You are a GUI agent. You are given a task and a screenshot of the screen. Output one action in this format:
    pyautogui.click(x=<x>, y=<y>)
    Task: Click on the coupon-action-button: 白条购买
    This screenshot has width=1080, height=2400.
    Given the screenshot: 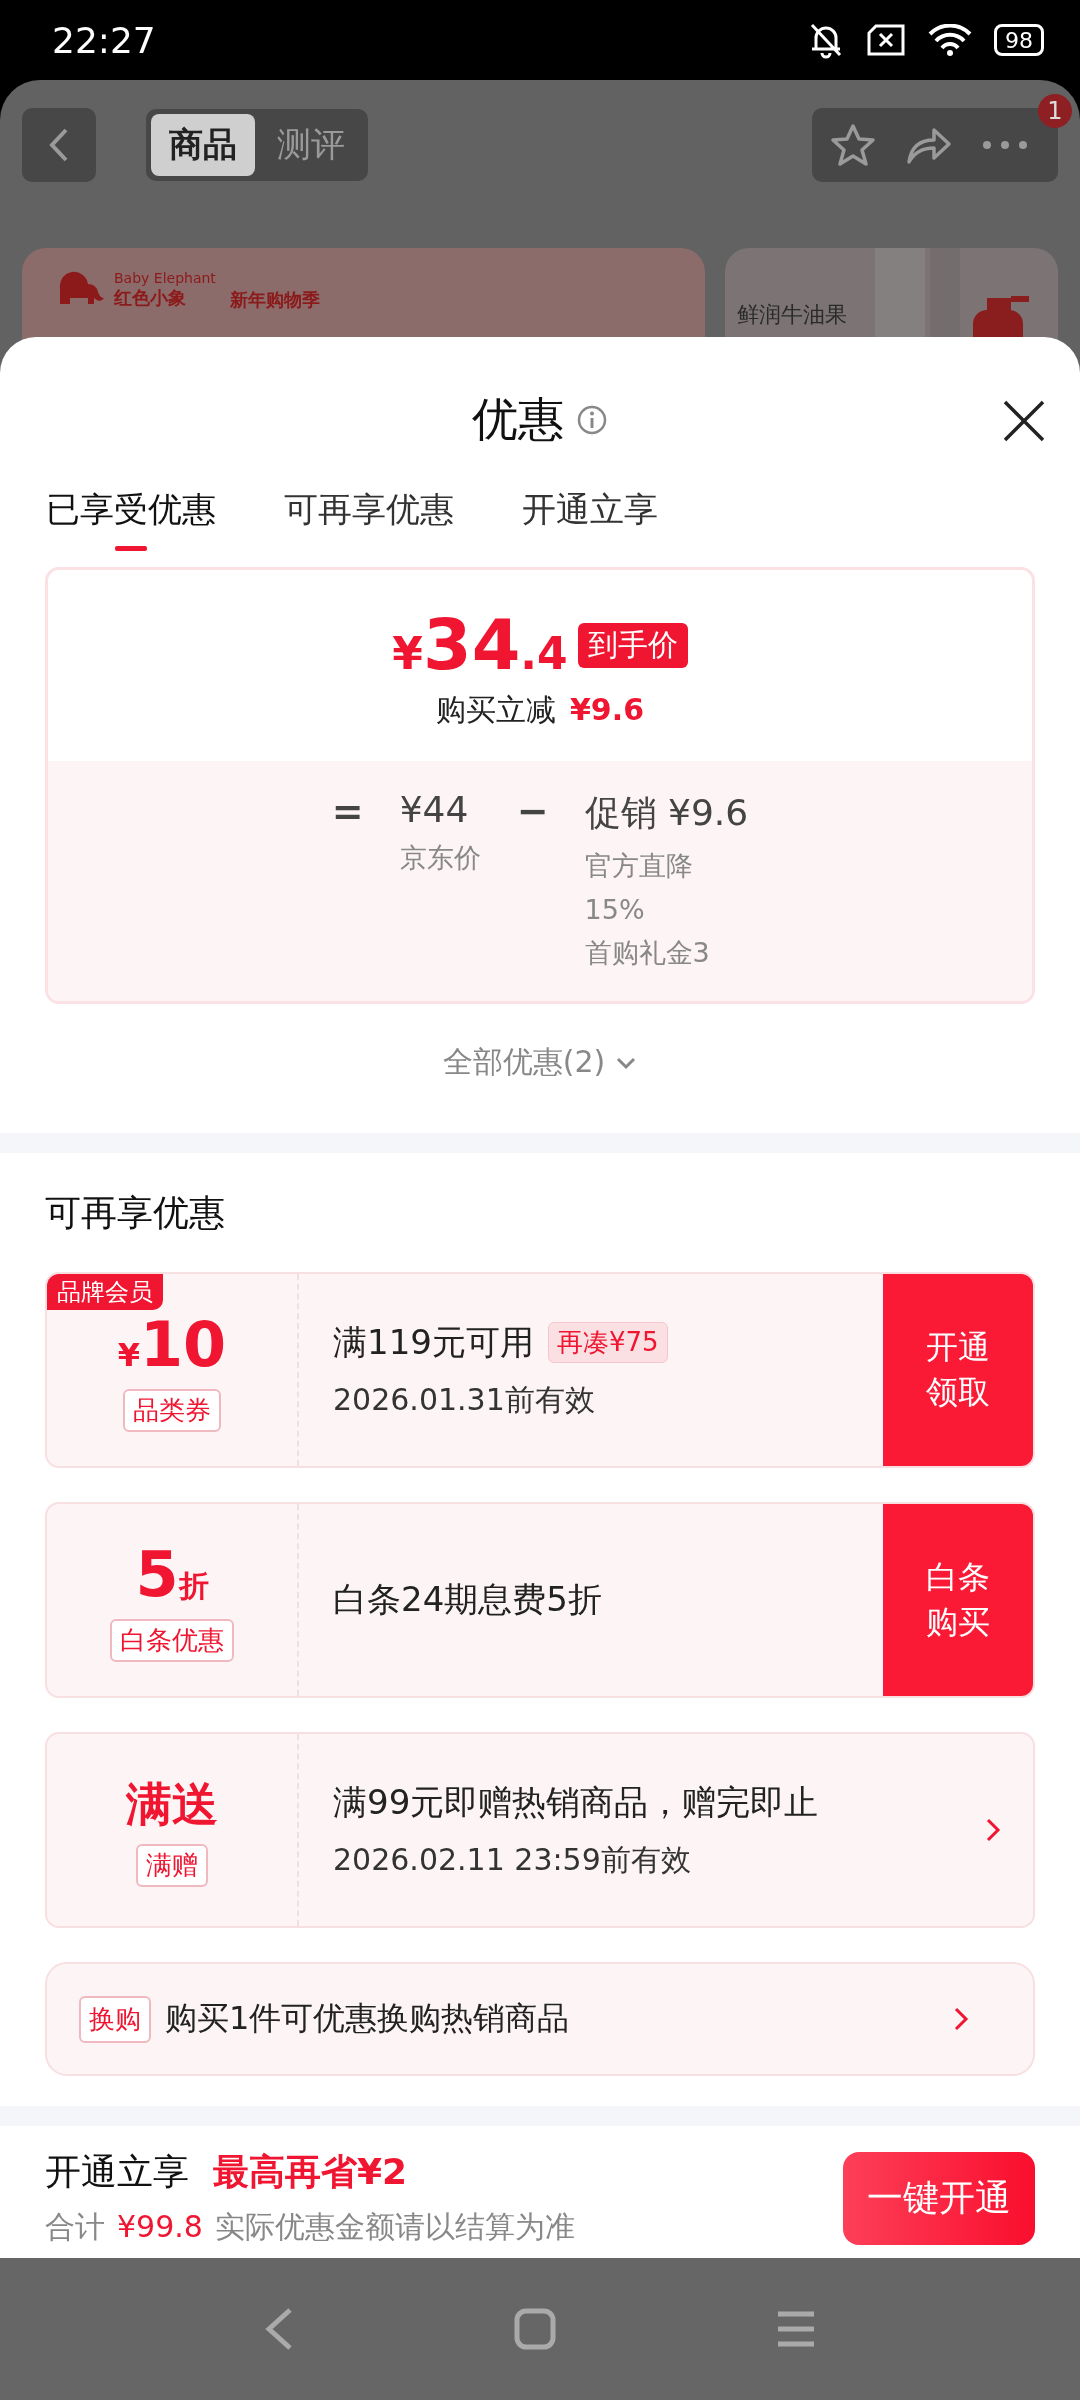 What is the action you would take?
    pyautogui.click(x=958, y=1600)
    